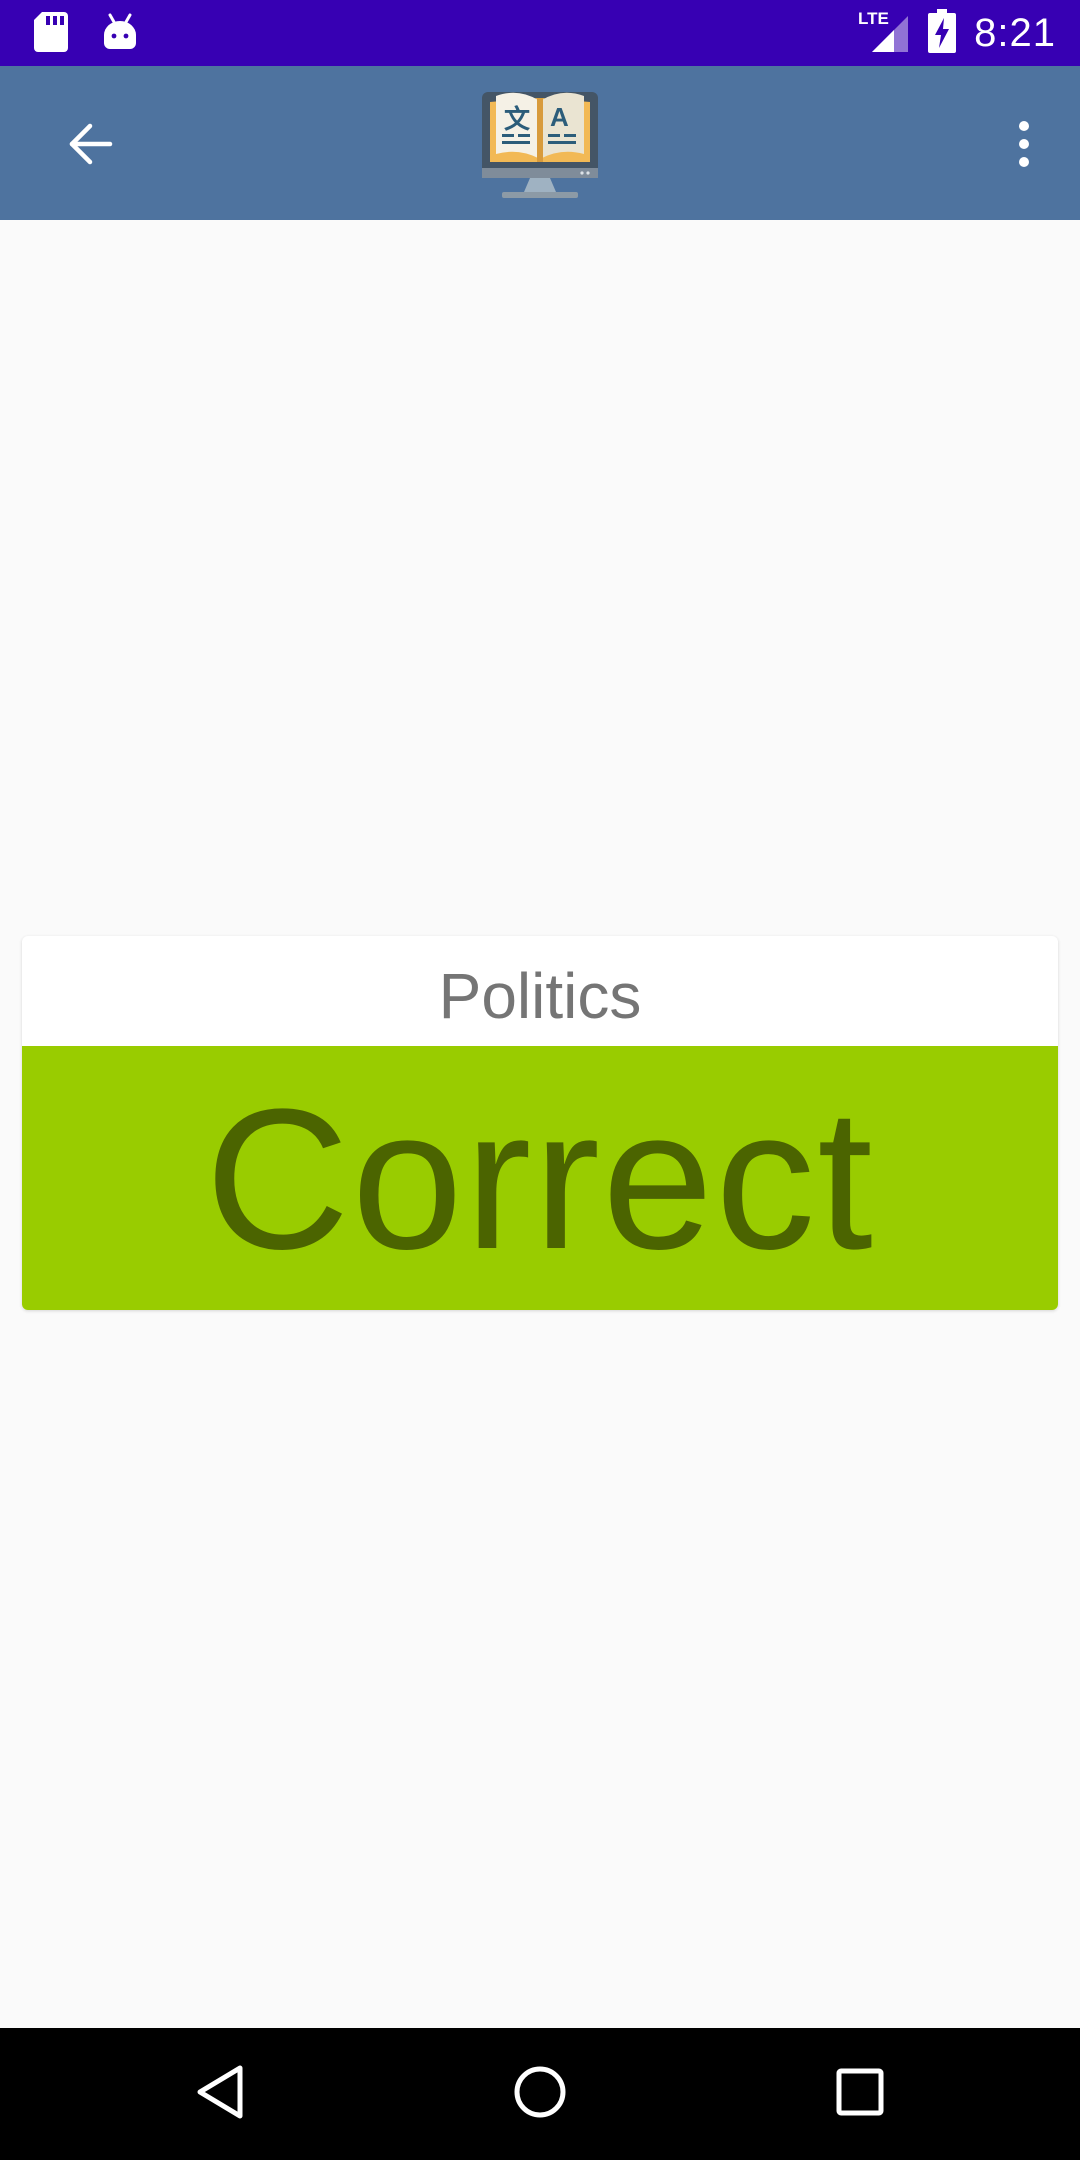  What do you see at coordinates (86, 34) in the screenshot?
I see `status-notifications` at bounding box center [86, 34].